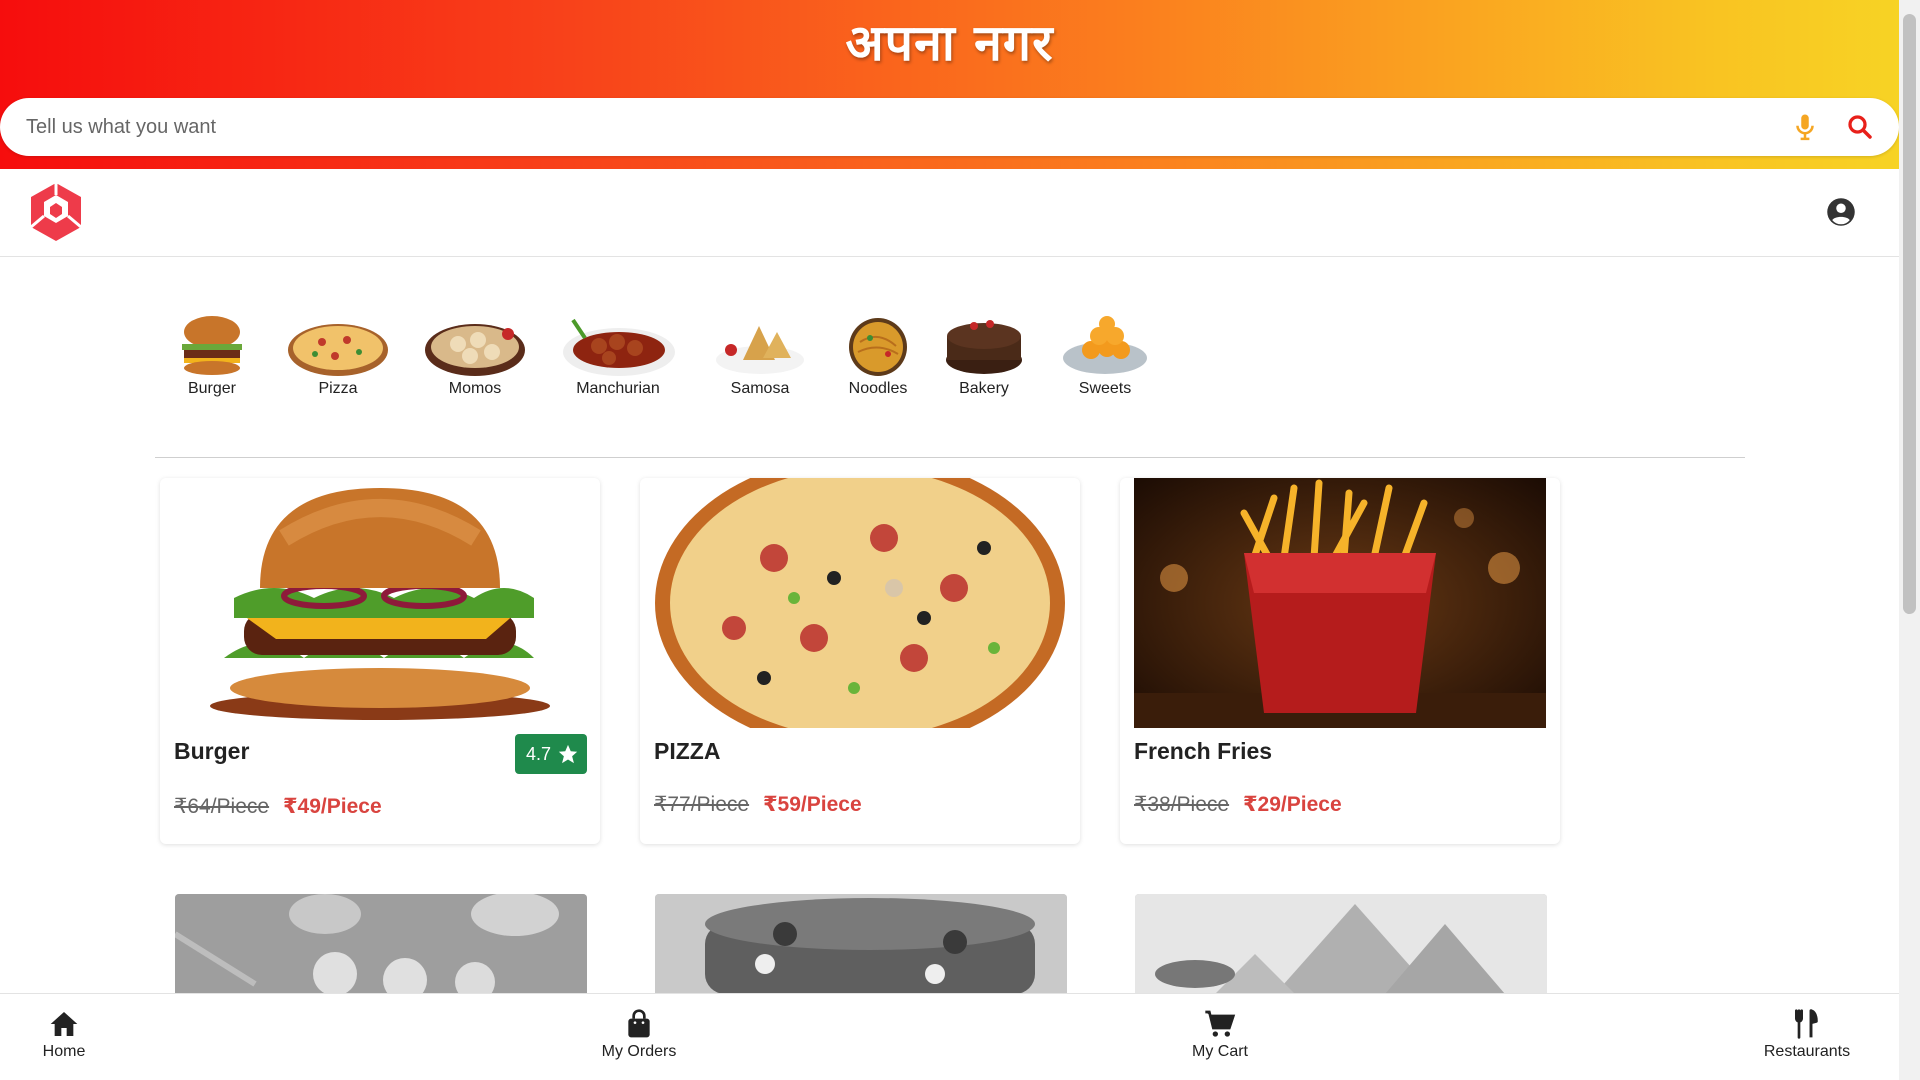  I want to click on tab-label: Home, so click(64, 1051).